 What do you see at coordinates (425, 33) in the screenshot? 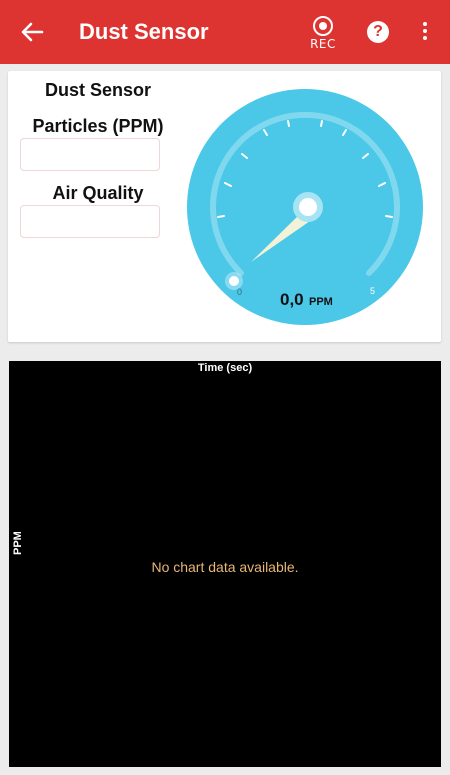
I see `more-vert-icon` at bounding box center [425, 33].